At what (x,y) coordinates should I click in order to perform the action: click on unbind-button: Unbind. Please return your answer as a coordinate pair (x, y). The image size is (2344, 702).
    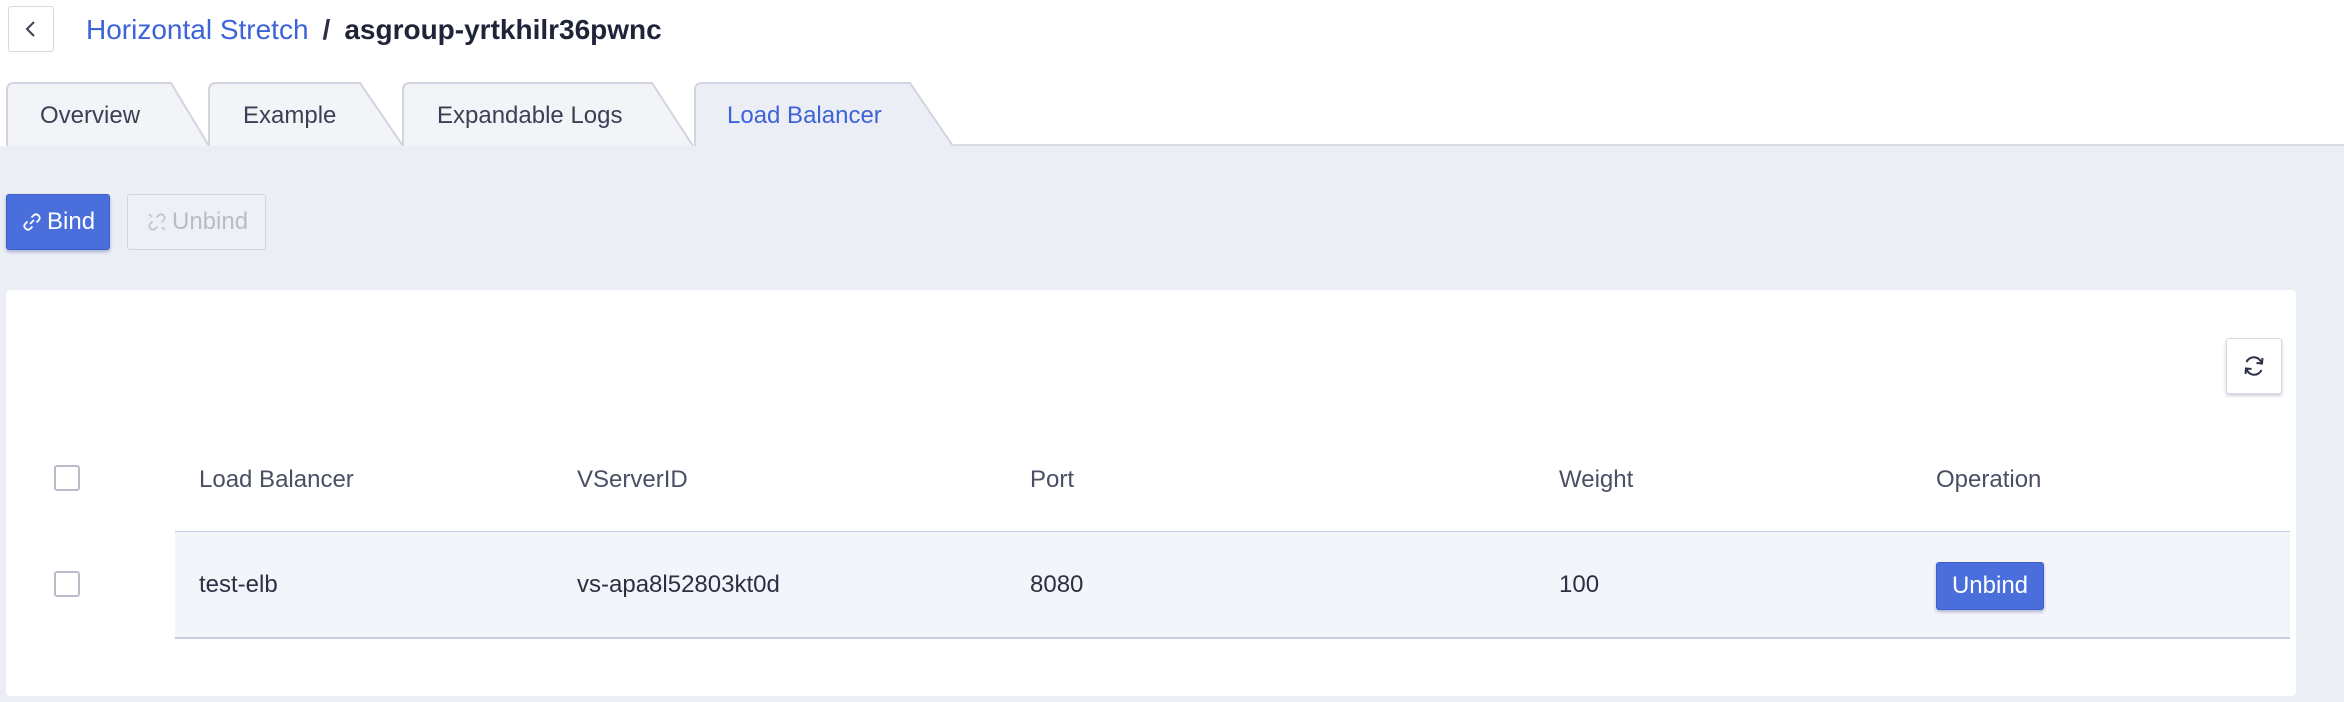
    Looking at the image, I should click on (196, 222).